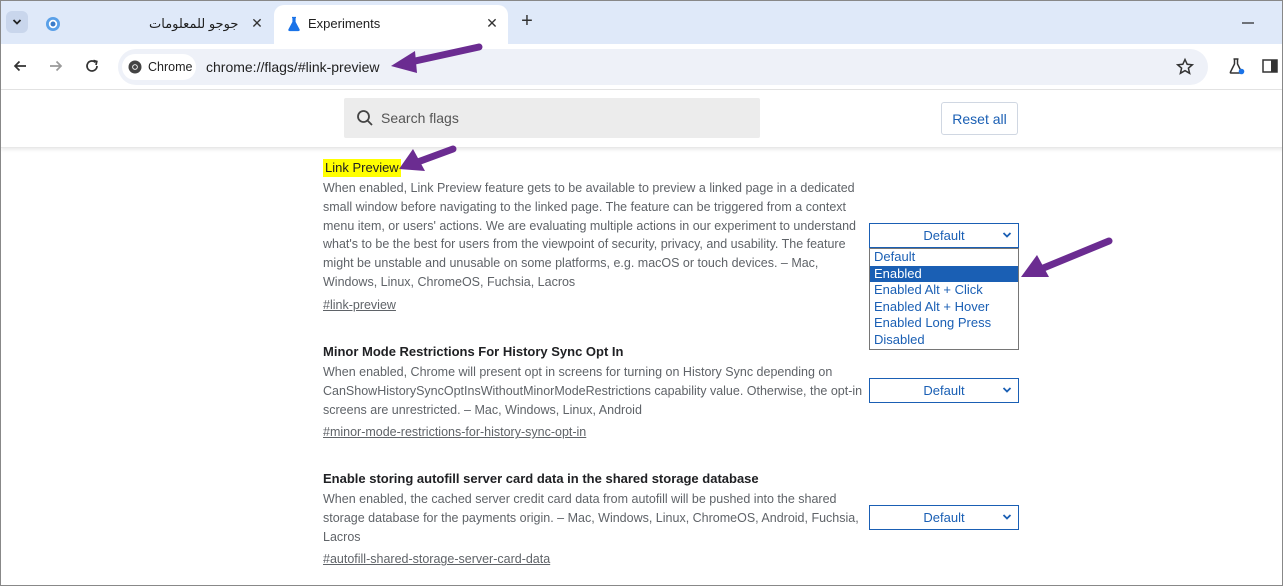 This screenshot has width=1283, height=586. Describe the element at coordinates (561, 118) in the screenshot. I see `search-input` at that location.